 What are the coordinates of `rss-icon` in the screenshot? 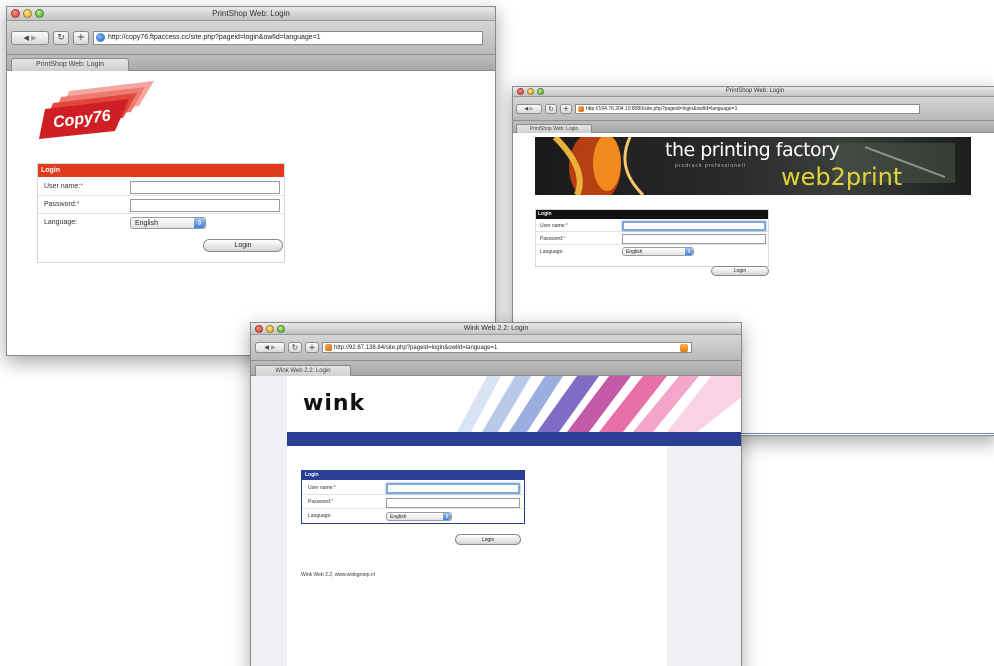 It's located at (684, 348).